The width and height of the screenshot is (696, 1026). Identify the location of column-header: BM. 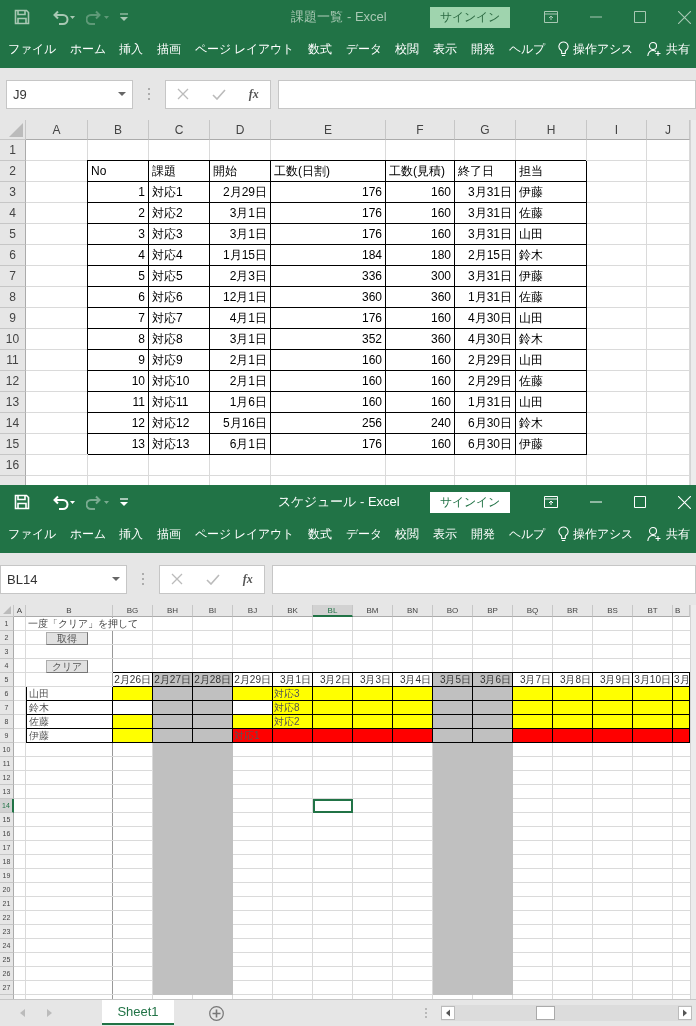
(373, 611).